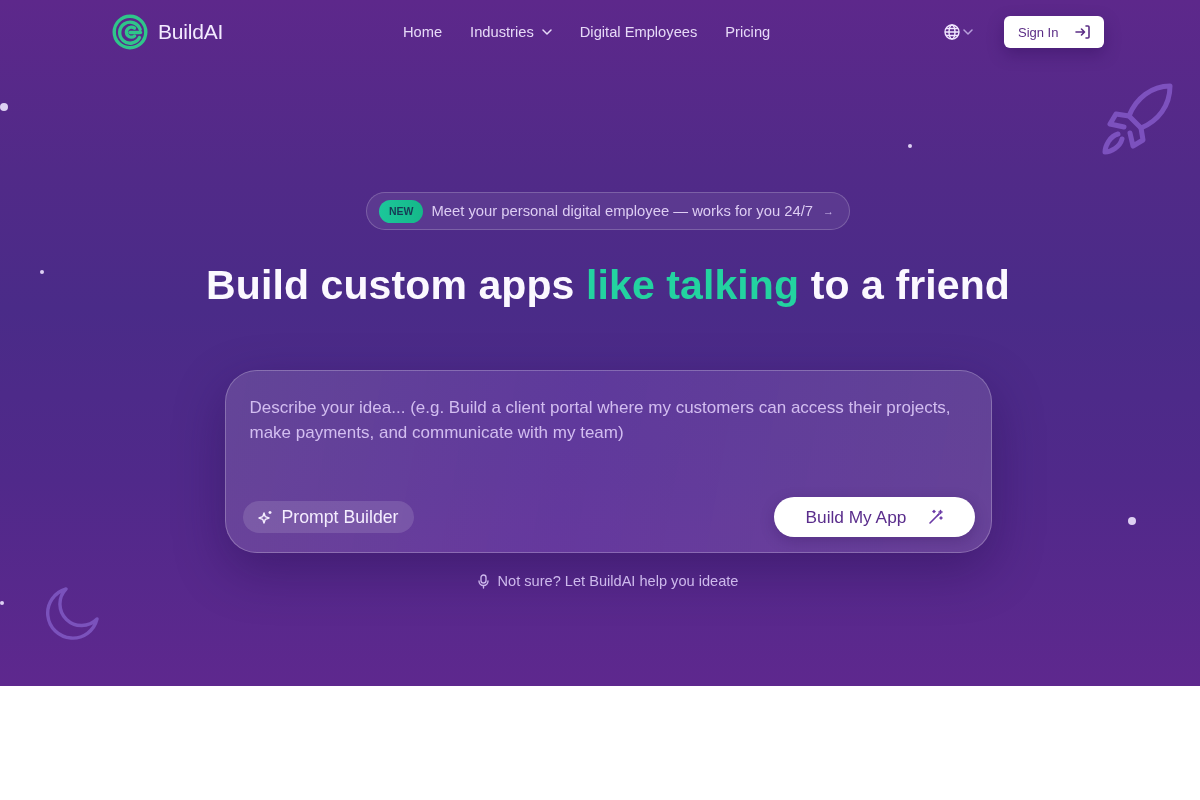 This screenshot has height=800, width=1200. What do you see at coordinates (1054, 32) in the screenshot?
I see `sign-in-button: Sign In` at bounding box center [1054, 32].